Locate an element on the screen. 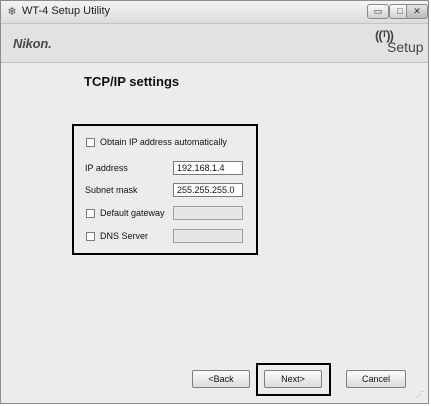 This screenshot has height=406, width=431. default-gateway-label: Default gateway is located at coordinates (132, 213).